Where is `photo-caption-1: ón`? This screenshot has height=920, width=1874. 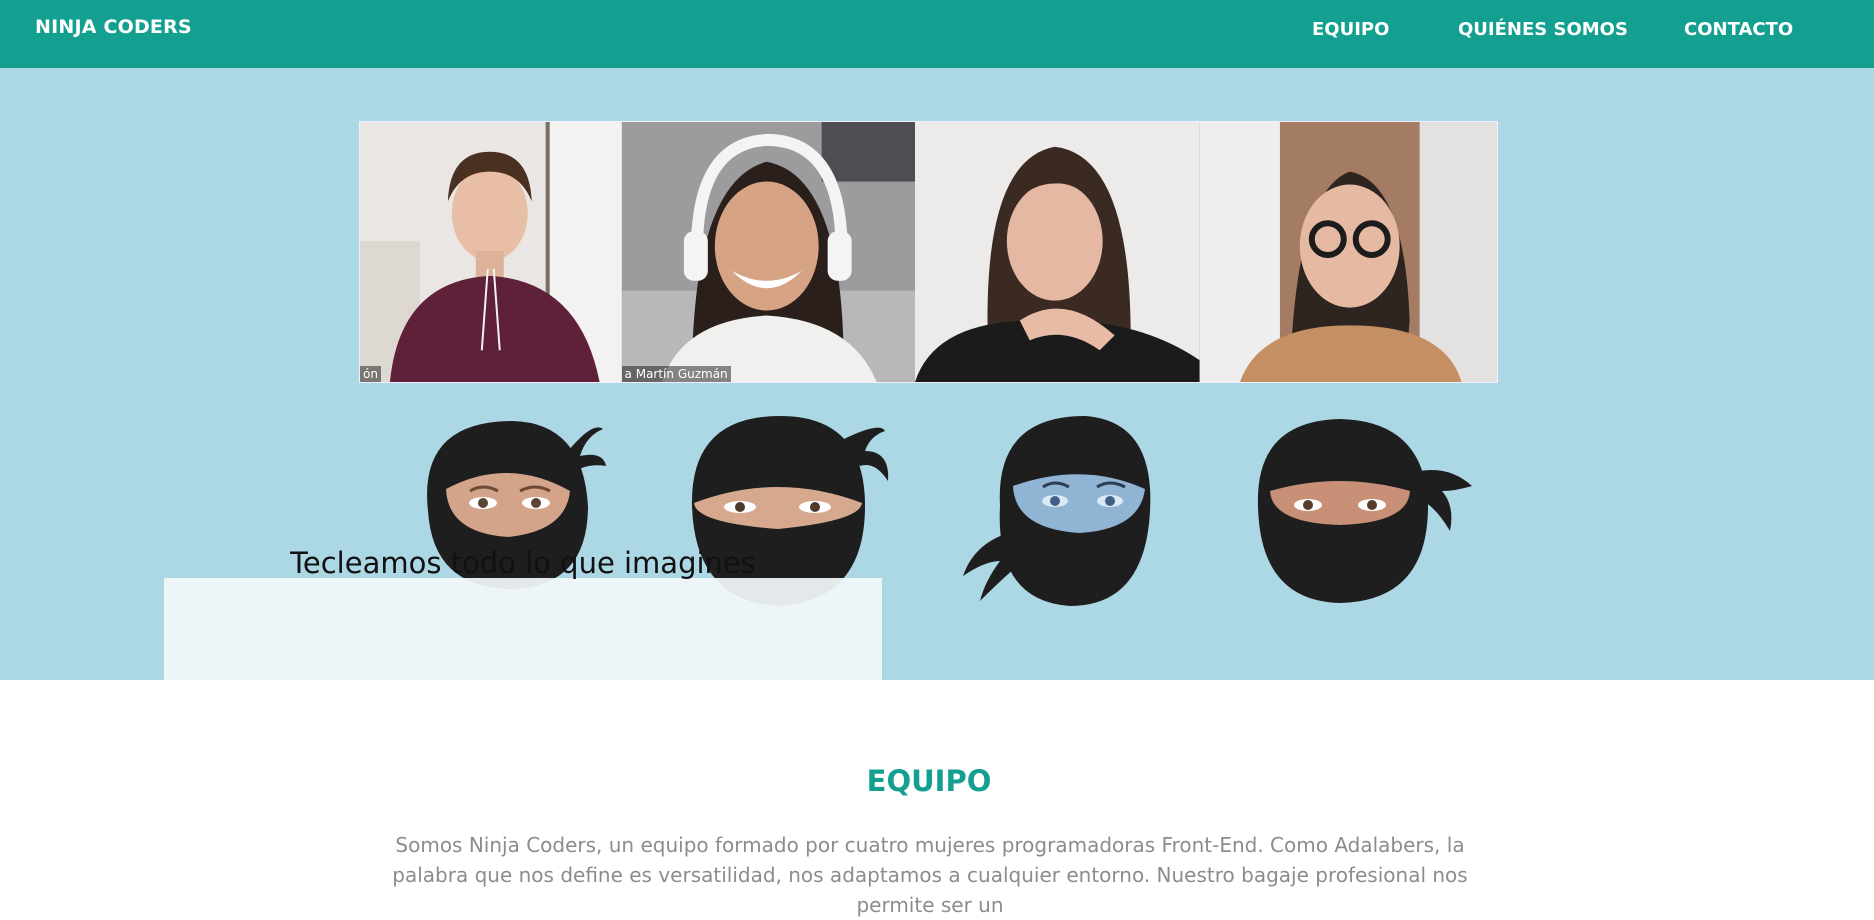
photo-caption-1: ón is located at coordinates (370, 374).